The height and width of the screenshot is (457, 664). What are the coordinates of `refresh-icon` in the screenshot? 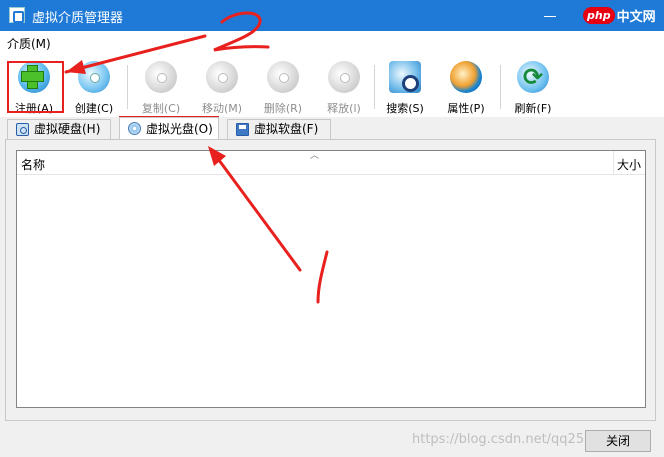 It's located at (533, 77).